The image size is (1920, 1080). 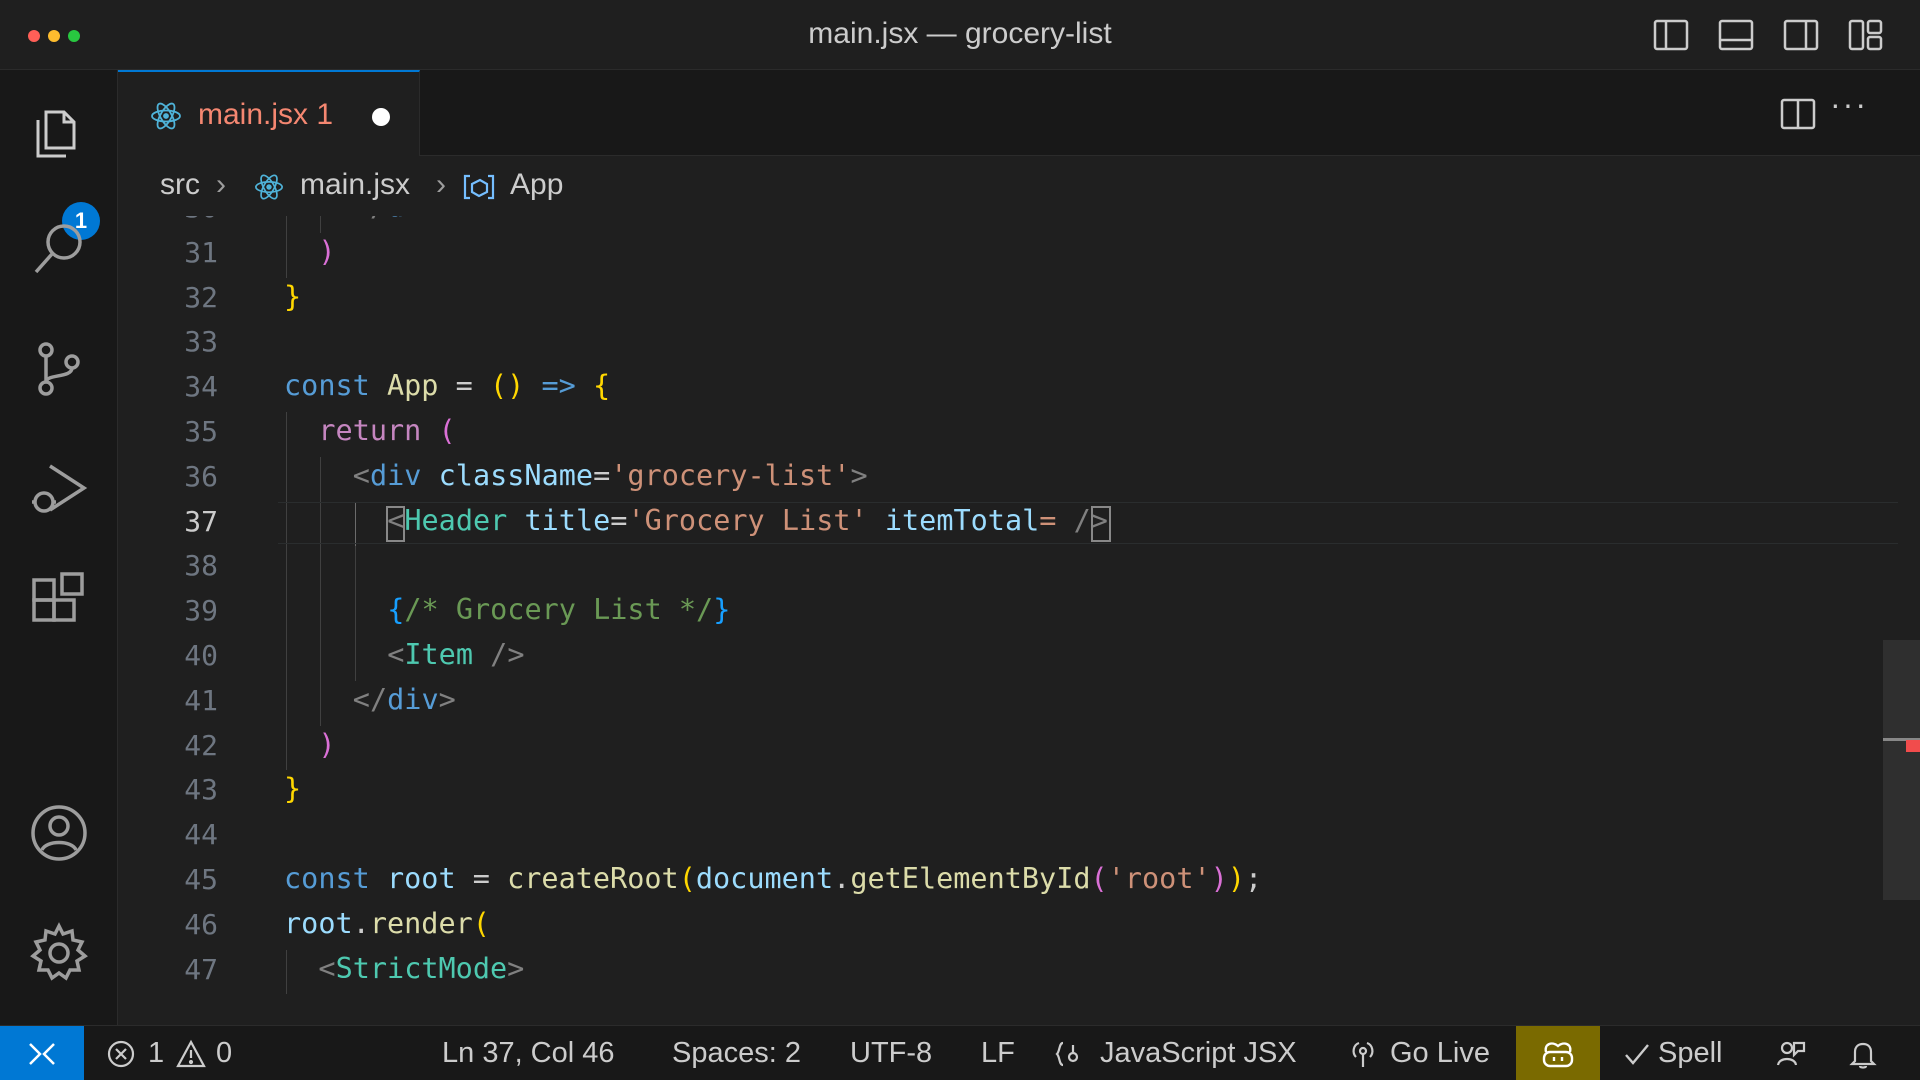 What do you see at coordinates (1019, 113) in the screenshot?
I see `editor-tab-bar: main.jsx 1 ···` at bounding box center [1019, 113].